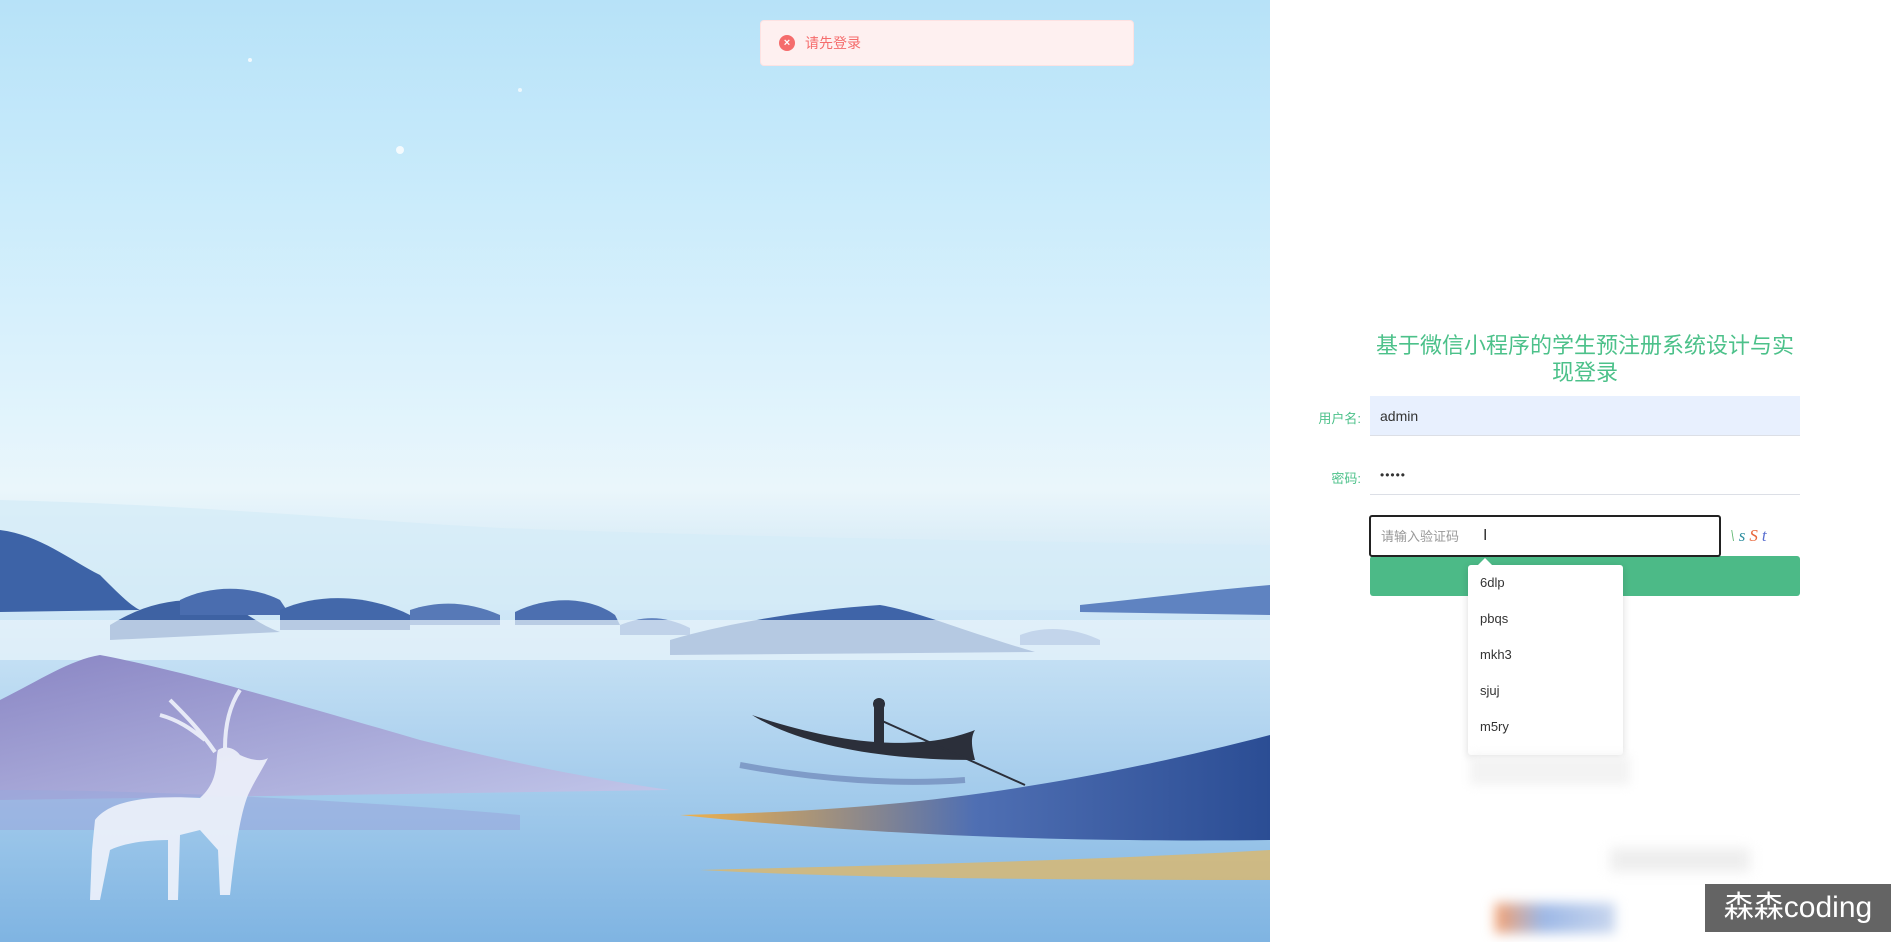 The height and width of the screenshot is (942, 1899). What do you see at coordinates (1585, 475) in the screenshot?
I see `password-field: •••••` at bounding box center [1585, 475].